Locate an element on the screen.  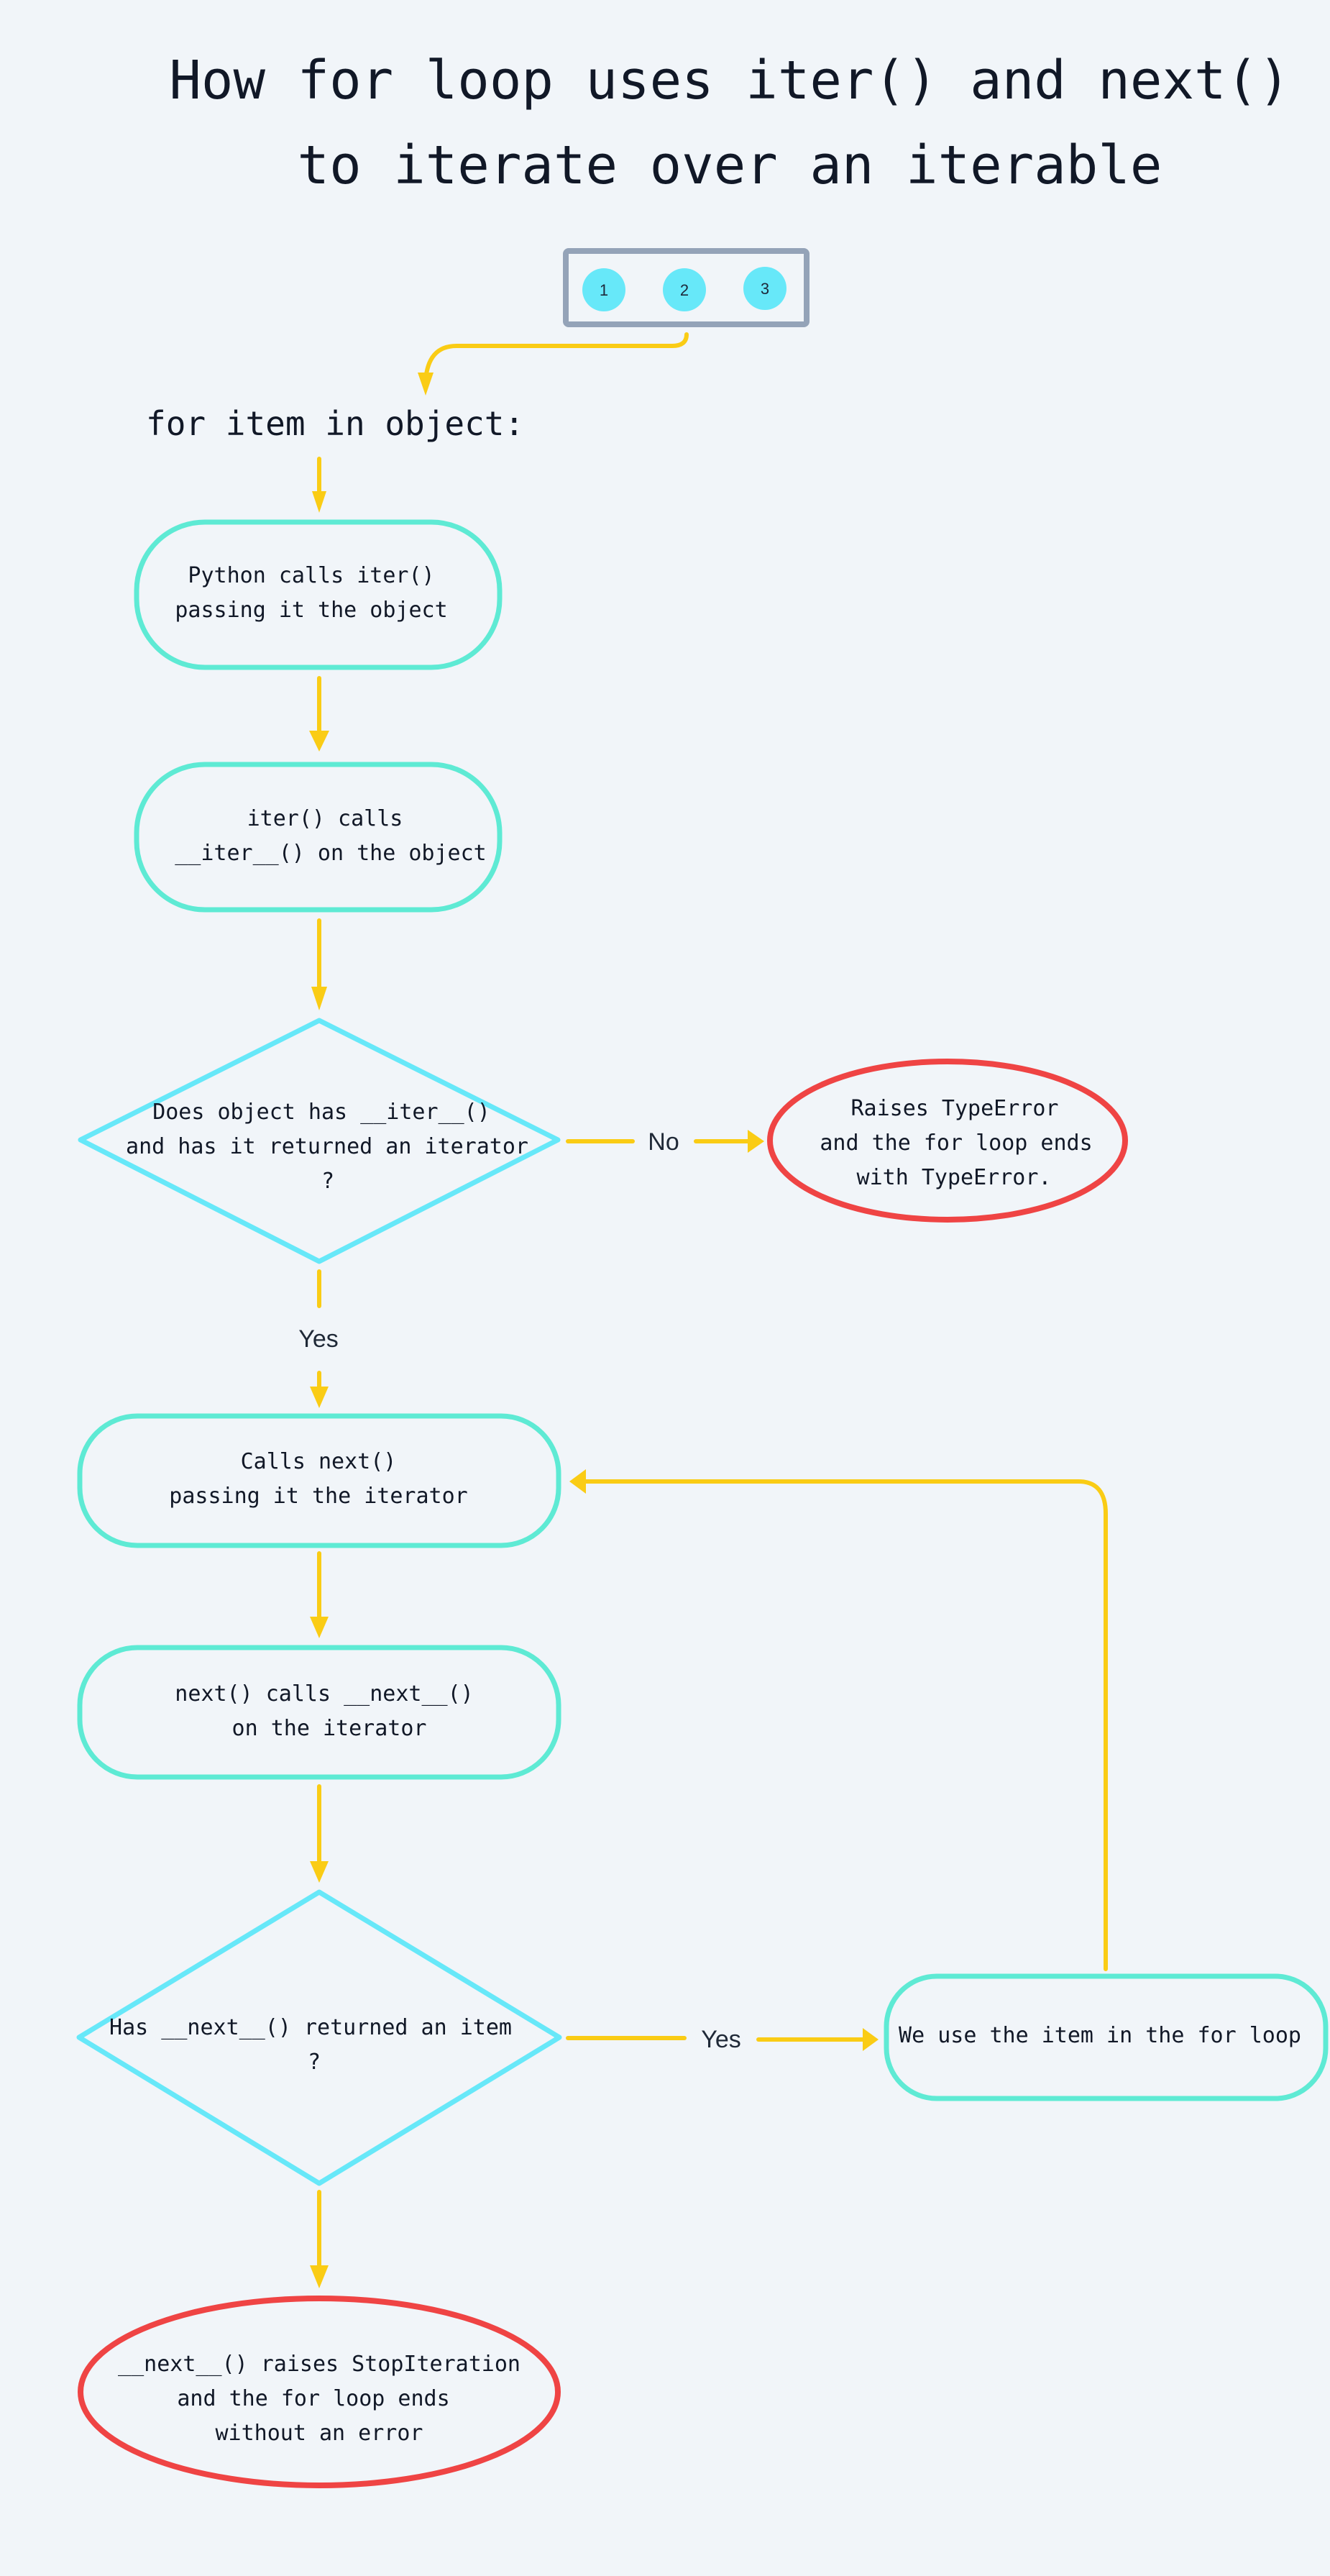
array-item-1-label: 1 is located at coordinates (604, 290).